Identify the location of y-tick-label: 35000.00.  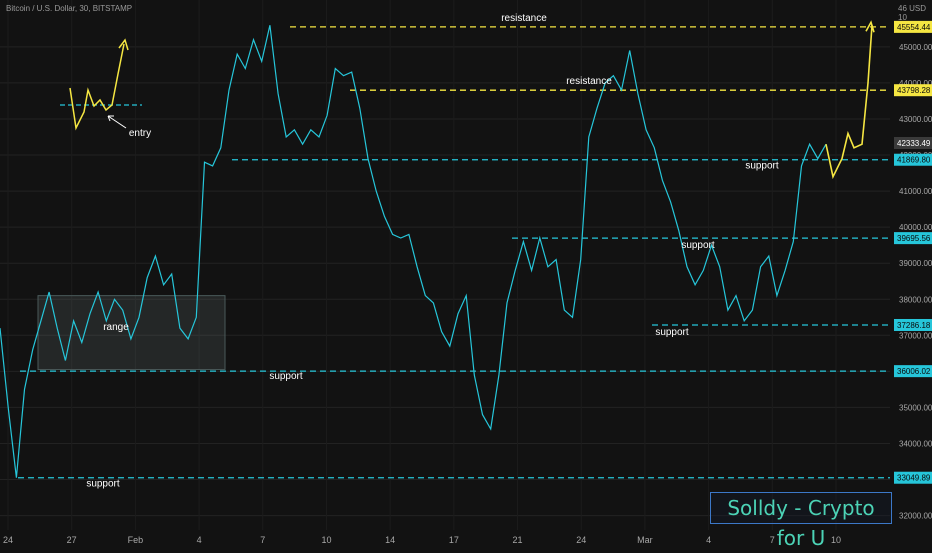
(915, 407).